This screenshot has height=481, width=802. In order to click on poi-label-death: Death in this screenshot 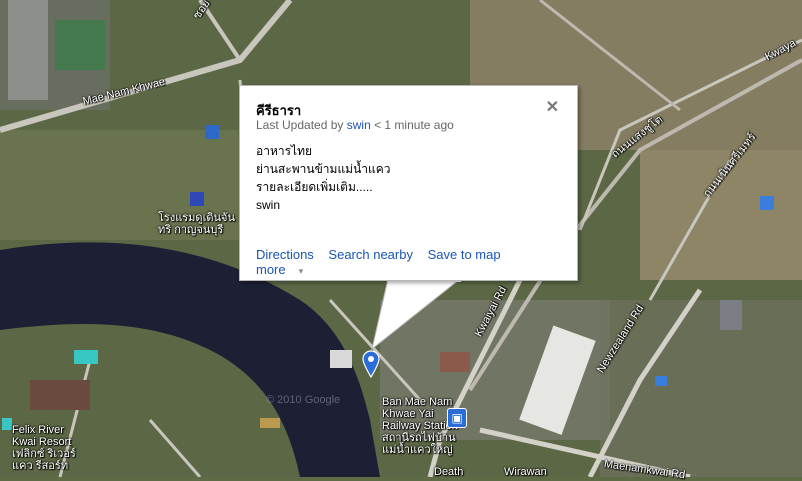, I will do `click(449, 472)`.